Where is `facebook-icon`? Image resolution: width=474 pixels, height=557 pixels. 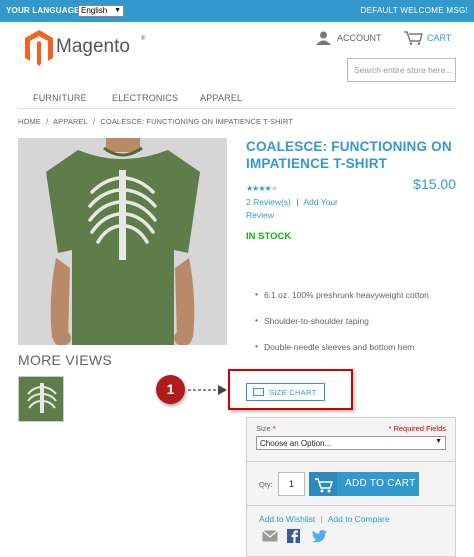
facebook-icon is located at coordinates (293, 537).